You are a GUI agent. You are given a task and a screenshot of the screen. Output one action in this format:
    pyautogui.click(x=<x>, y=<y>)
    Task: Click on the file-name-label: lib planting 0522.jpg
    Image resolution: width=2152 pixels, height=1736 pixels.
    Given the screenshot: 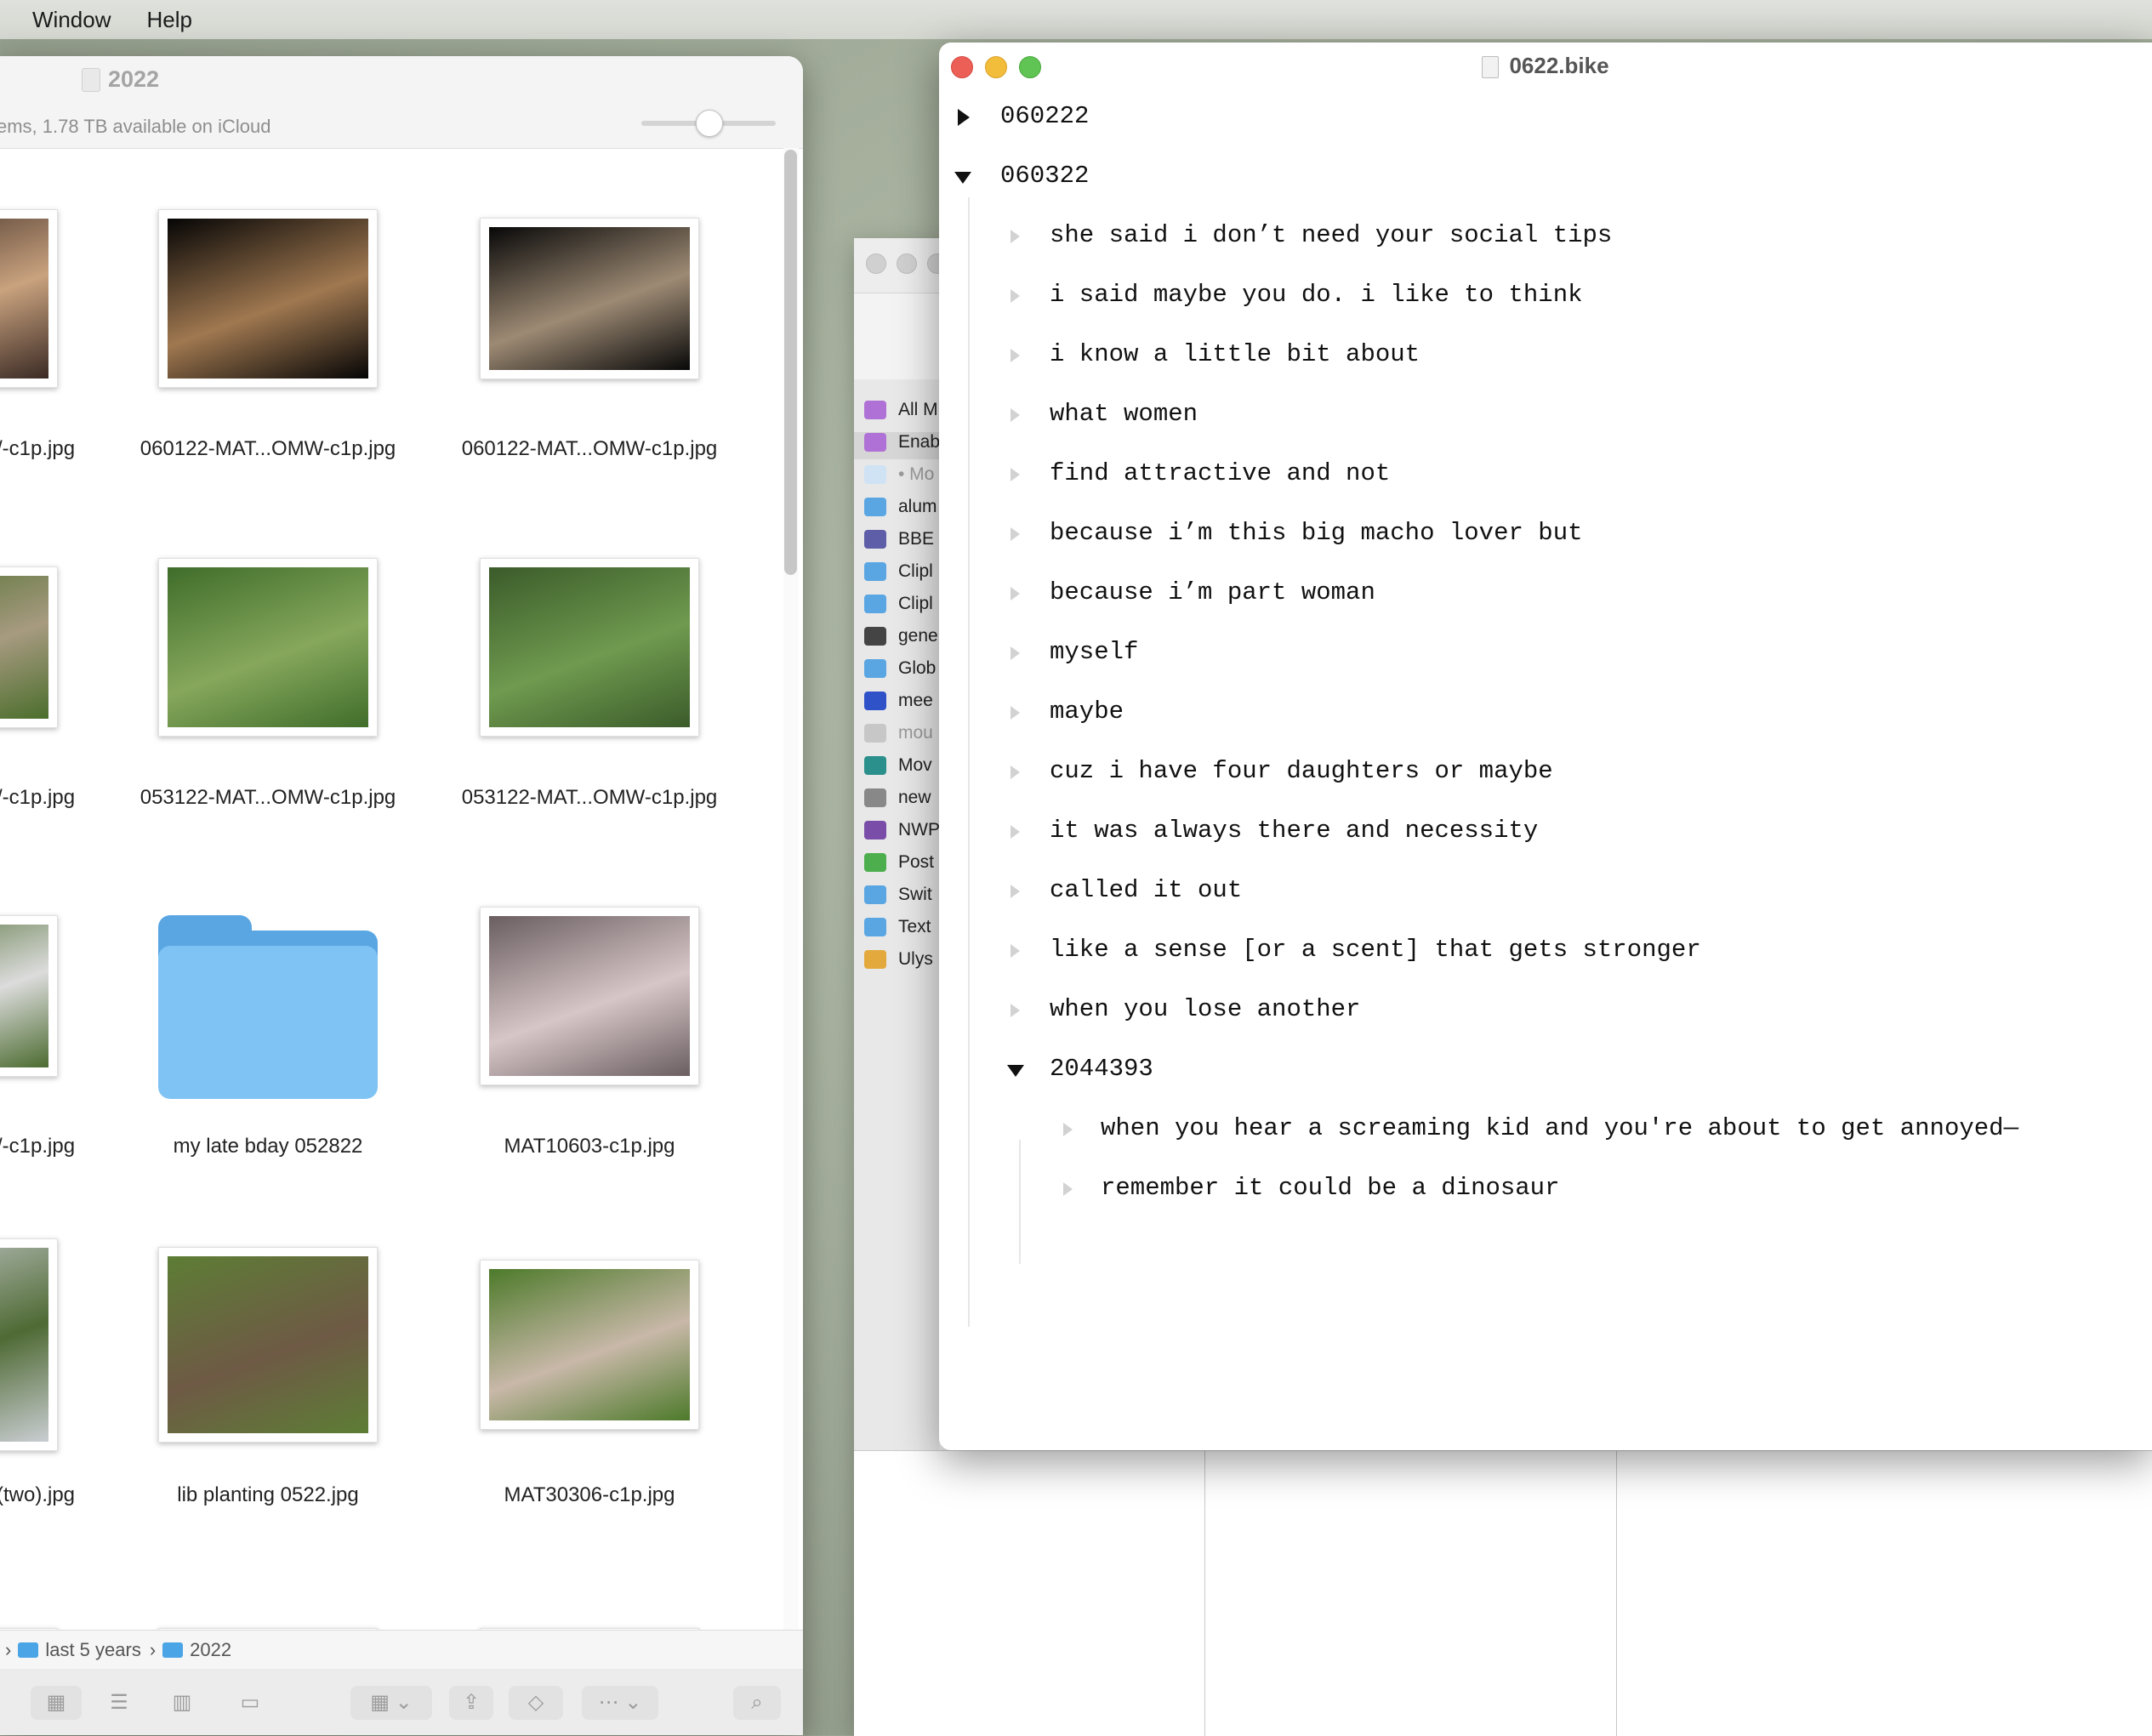 What is the action you would take?
    pyautogui.click(x=268, y=1495)
    